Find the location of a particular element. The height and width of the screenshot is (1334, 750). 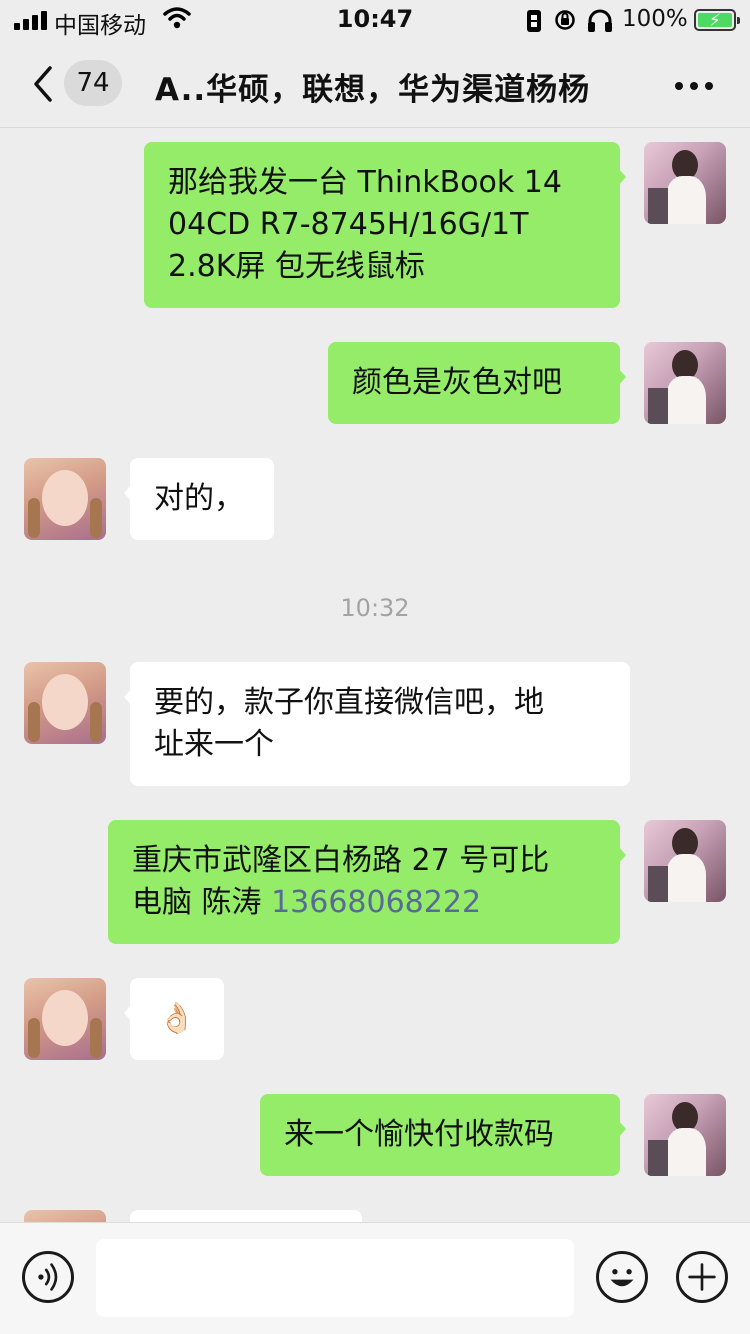

message-input is located at coordinates (335, 1278).